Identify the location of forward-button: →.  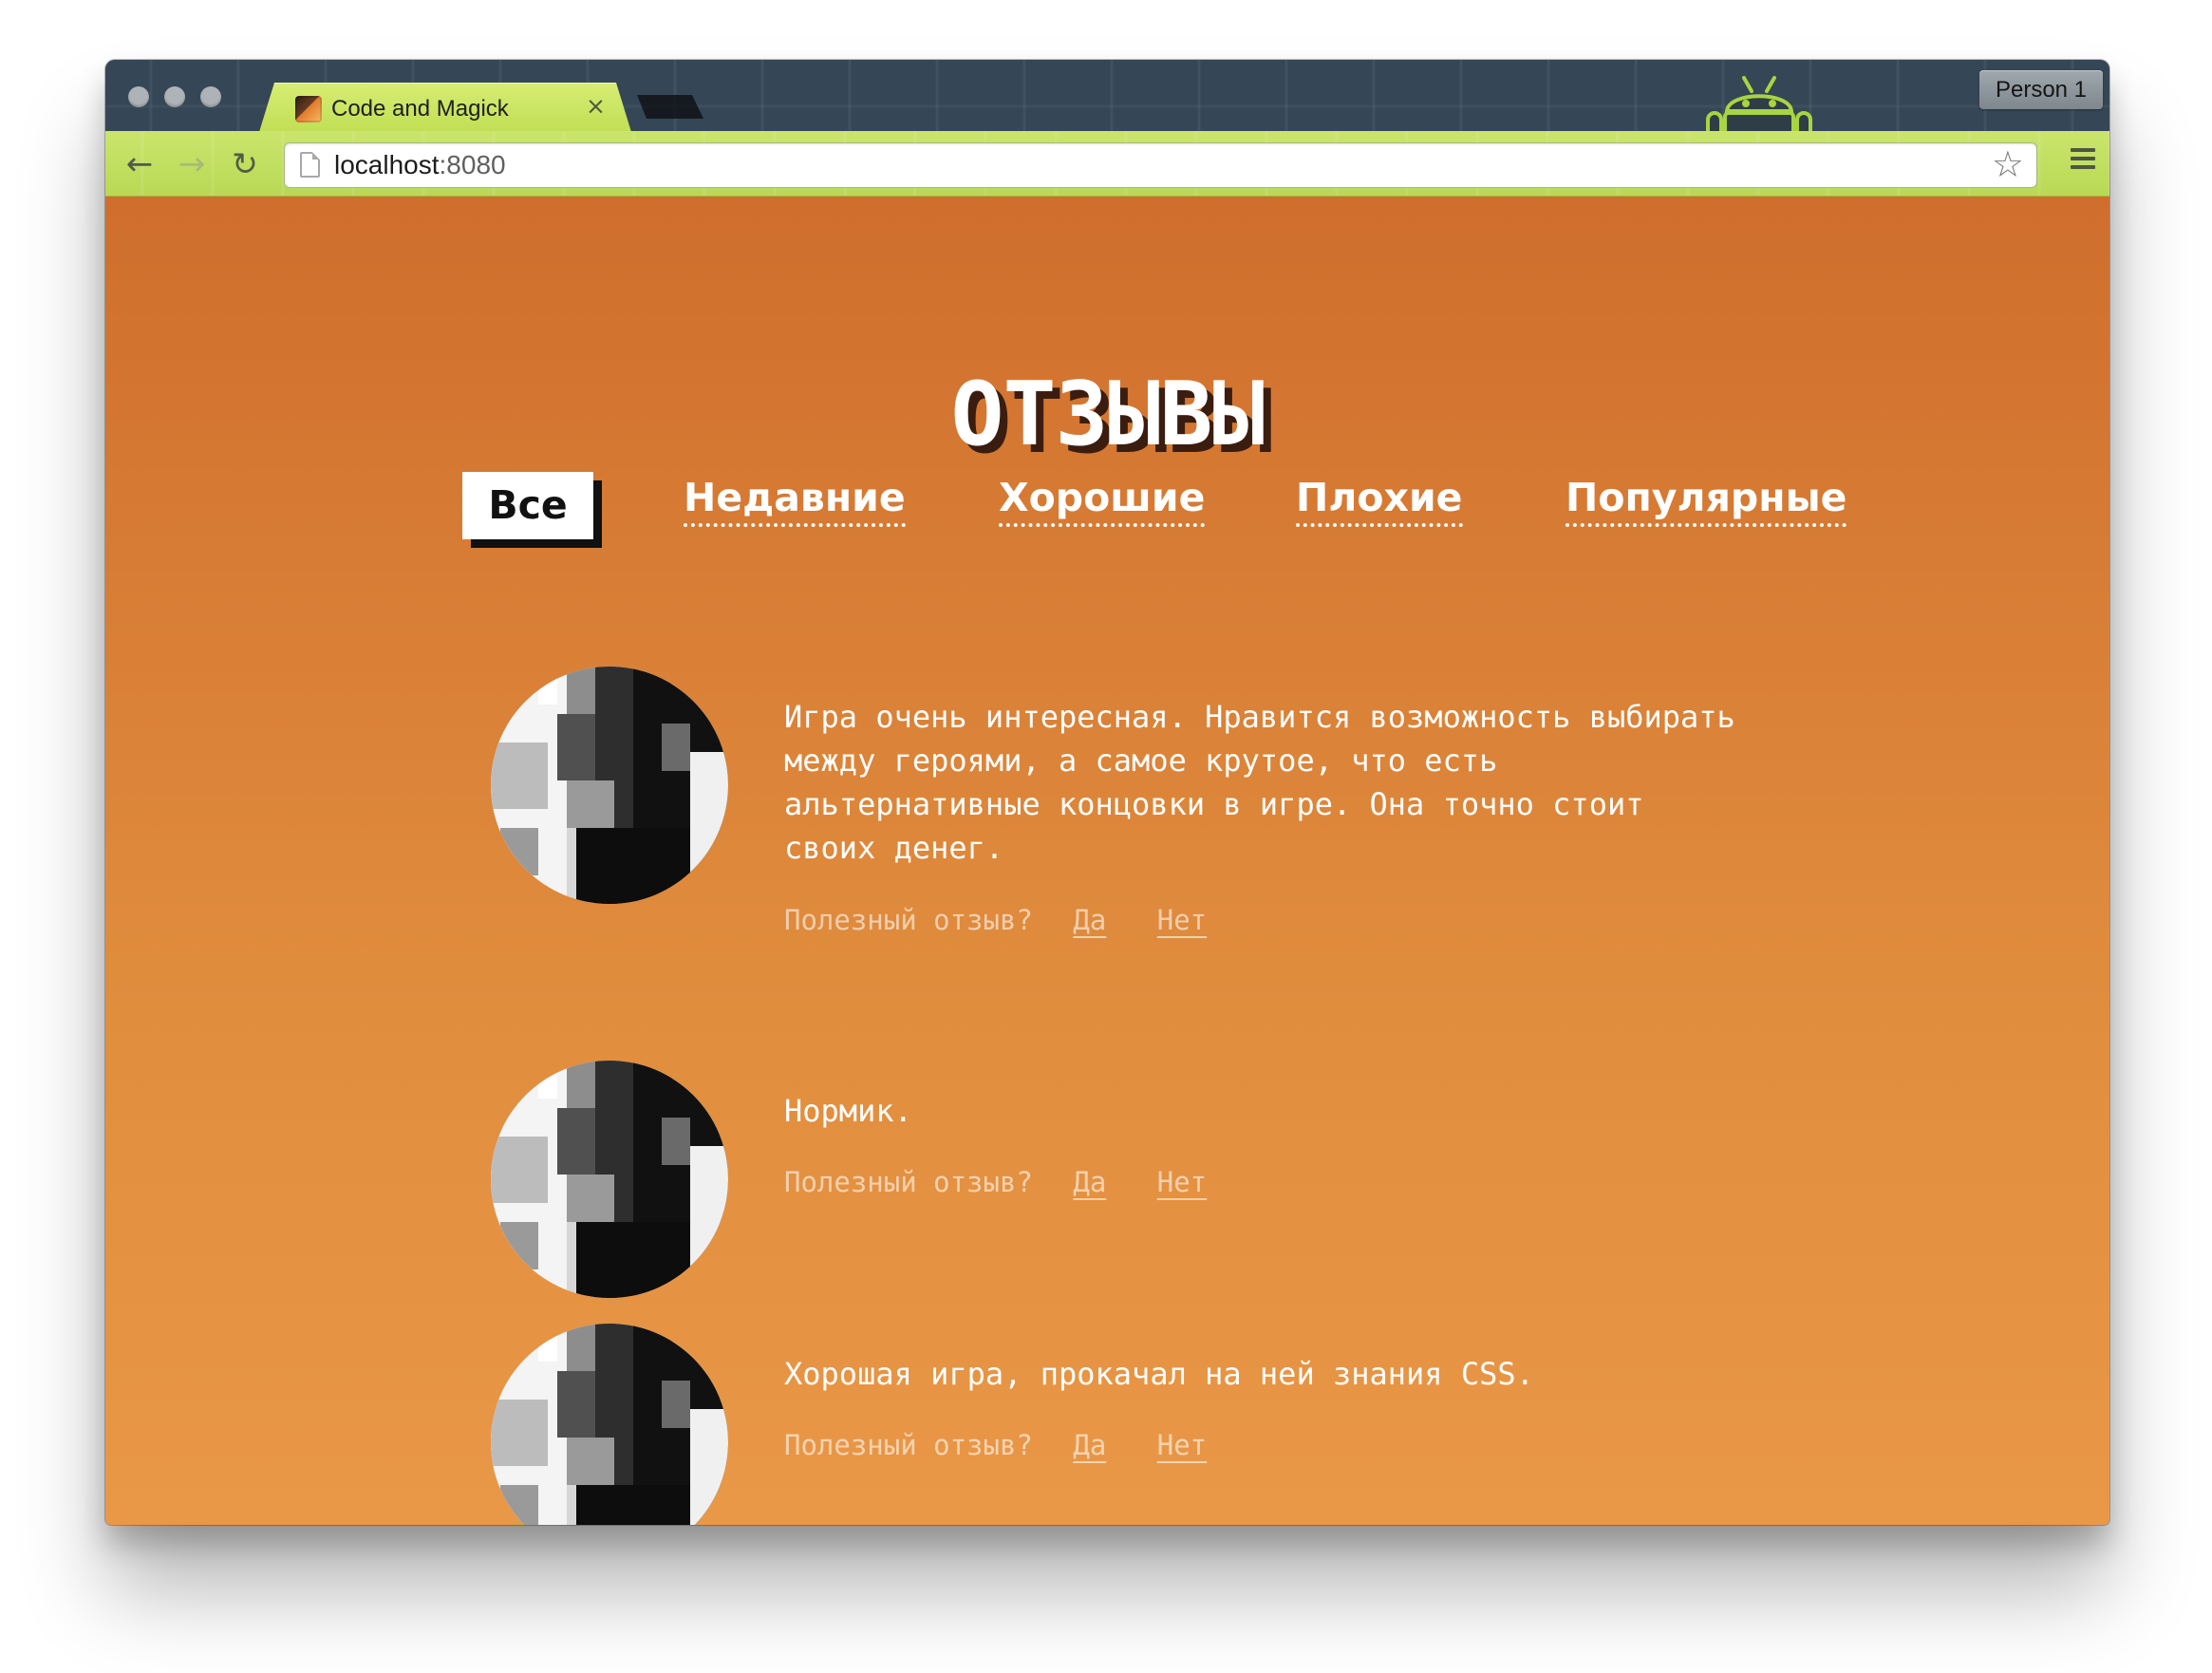
(192, 164).